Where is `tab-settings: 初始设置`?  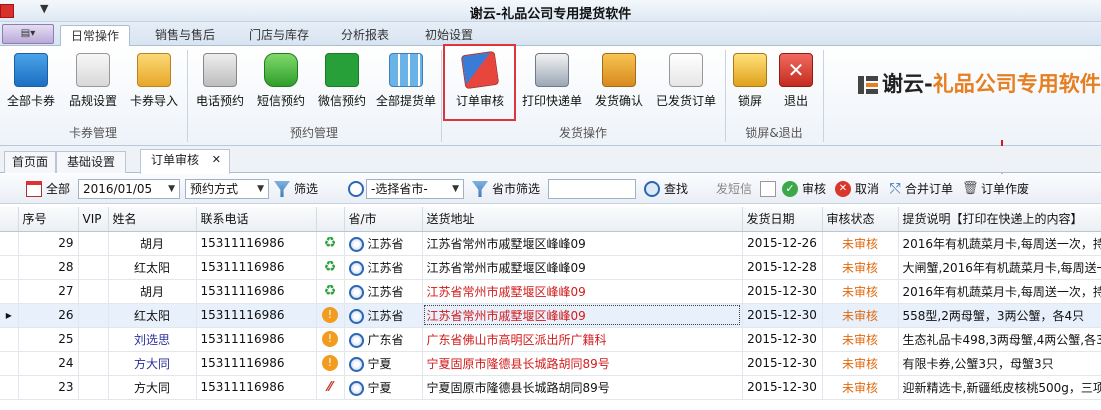 tab-settings: 初始设置 is located at coordinates (449, 35).